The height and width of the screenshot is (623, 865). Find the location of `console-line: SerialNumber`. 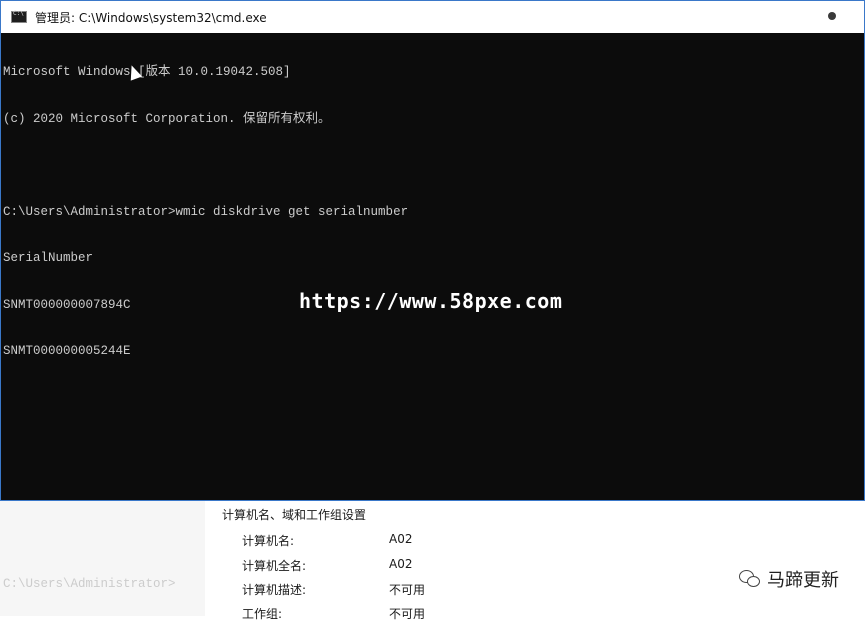

console-line: SerialNumber is located at coordinates (48, 258).